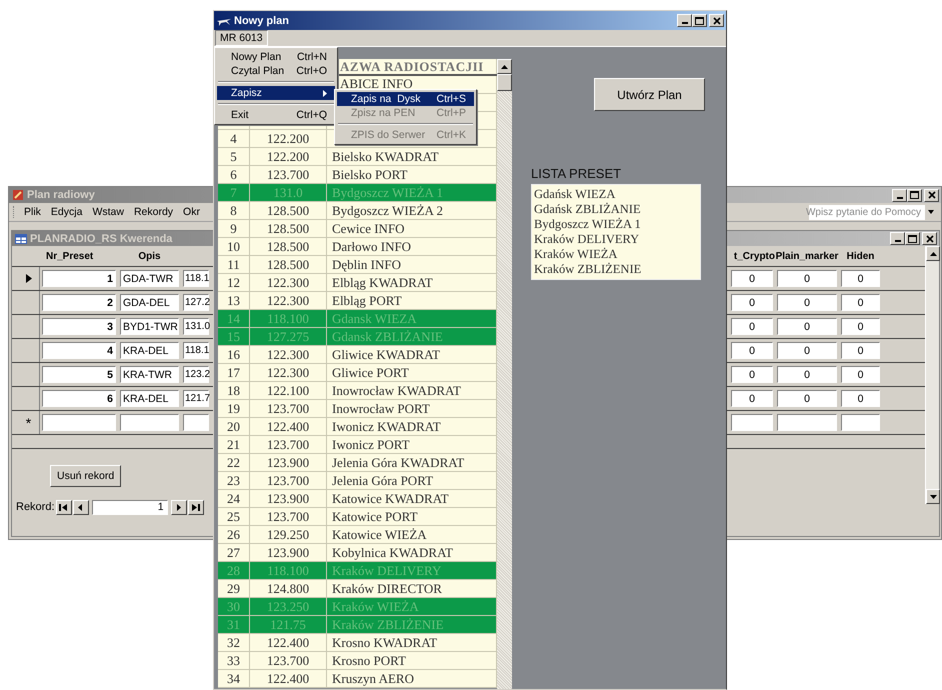 This screenshot has height=690, width=942. I want to click on text-field: 127.2, so click(196, 302).